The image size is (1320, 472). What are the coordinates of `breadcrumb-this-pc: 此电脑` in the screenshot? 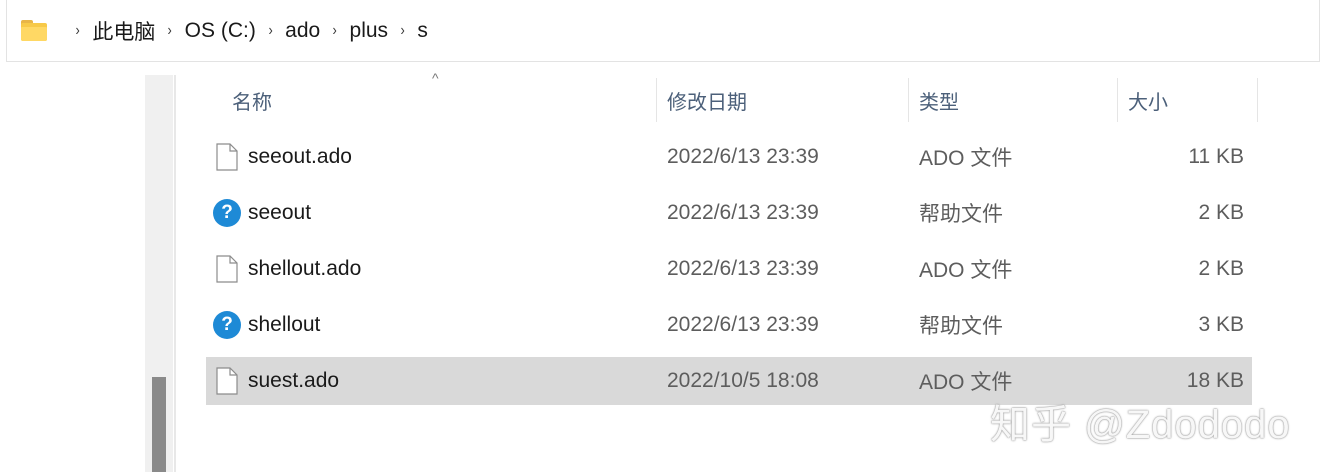 It's located at (123, 31).